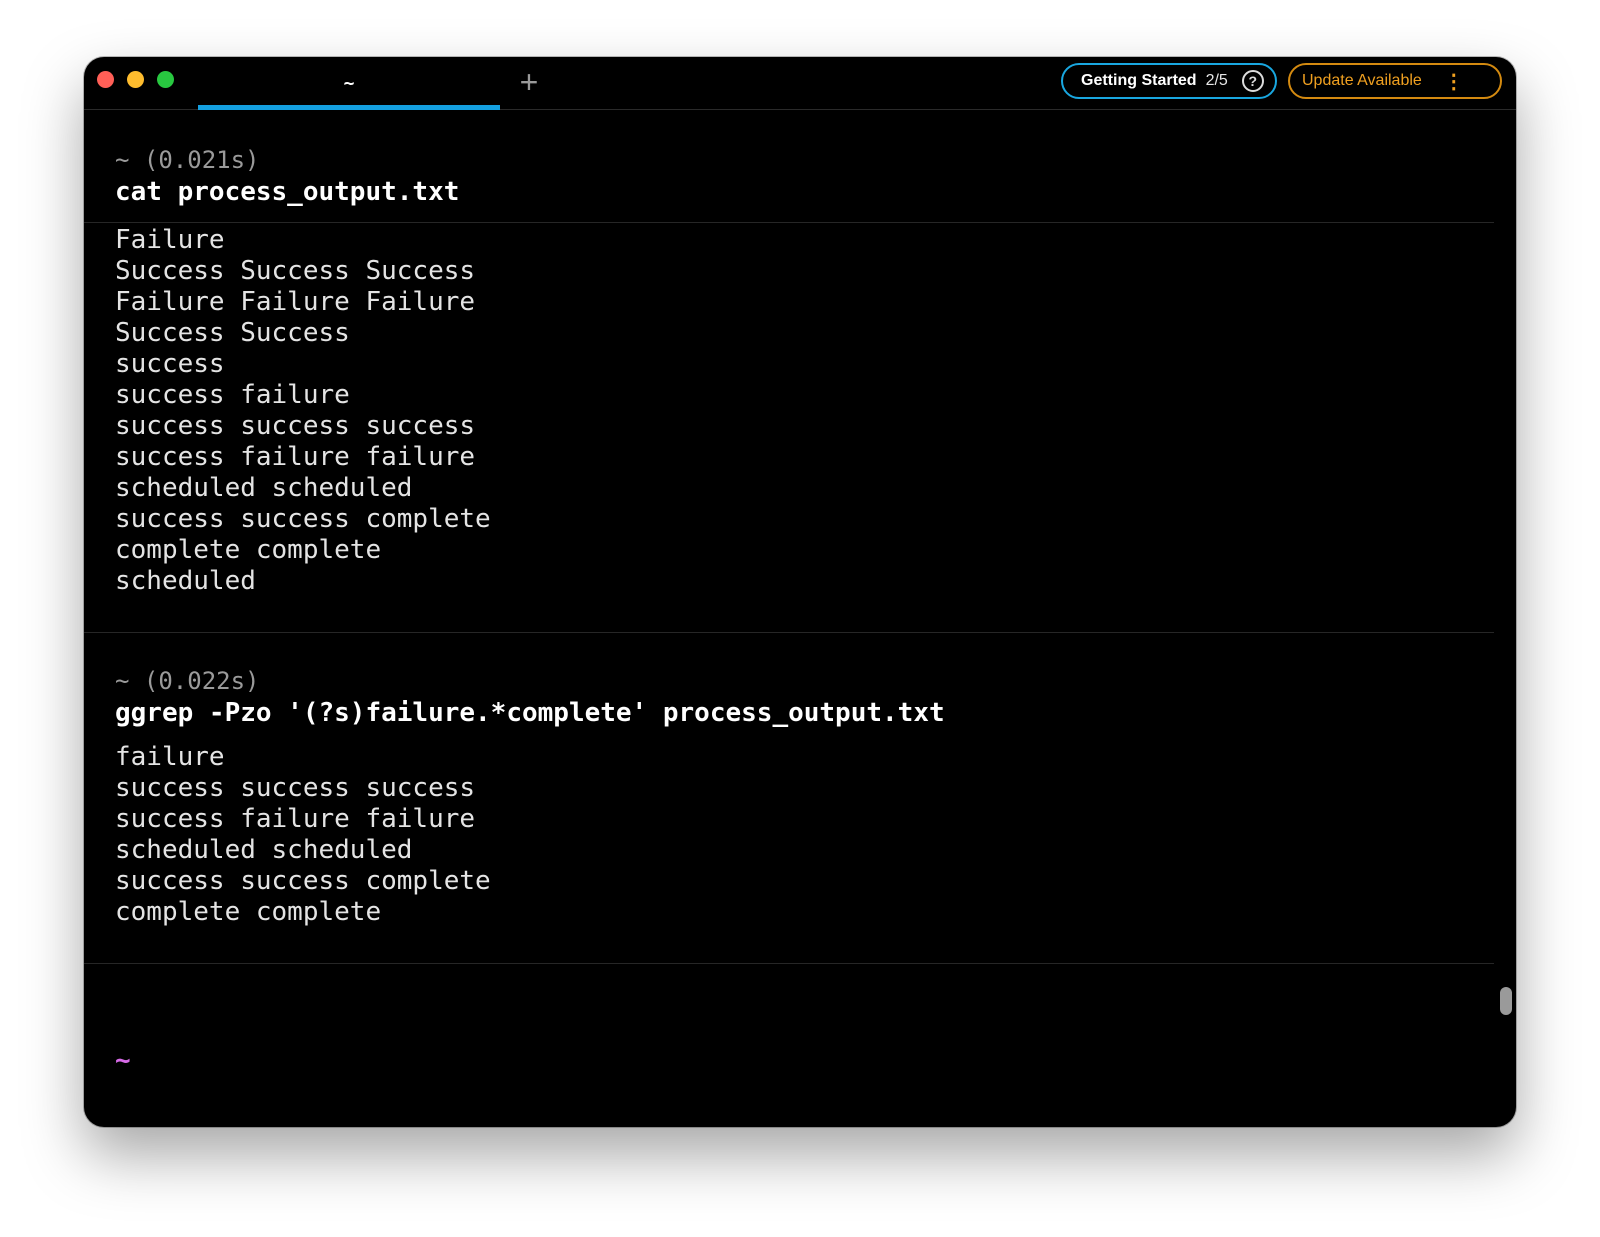 The width and height of the screenshot is (1600, 1237). What do you see at coordinates (232, 395) in the screenshot?
I see `output-line: success failure` at bounding box center [232, 395].